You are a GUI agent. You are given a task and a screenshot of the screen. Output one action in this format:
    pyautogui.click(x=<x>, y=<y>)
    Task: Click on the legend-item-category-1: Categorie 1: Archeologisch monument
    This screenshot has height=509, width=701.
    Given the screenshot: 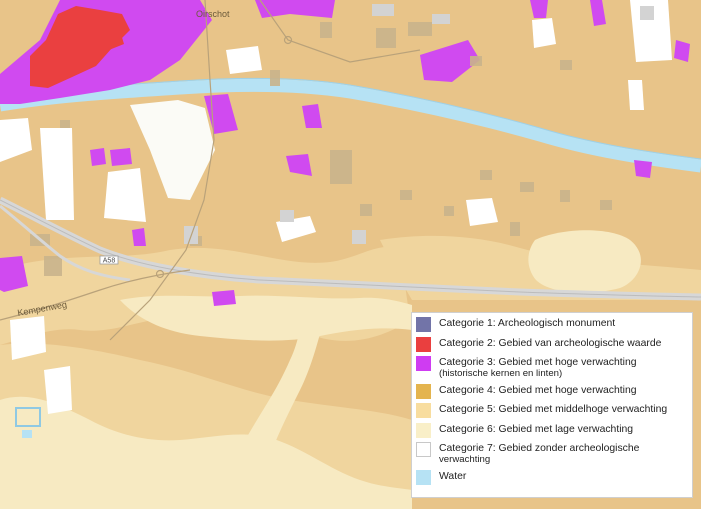 What is the action you would take?
    pyautogui.click(x=552, y=324)
    